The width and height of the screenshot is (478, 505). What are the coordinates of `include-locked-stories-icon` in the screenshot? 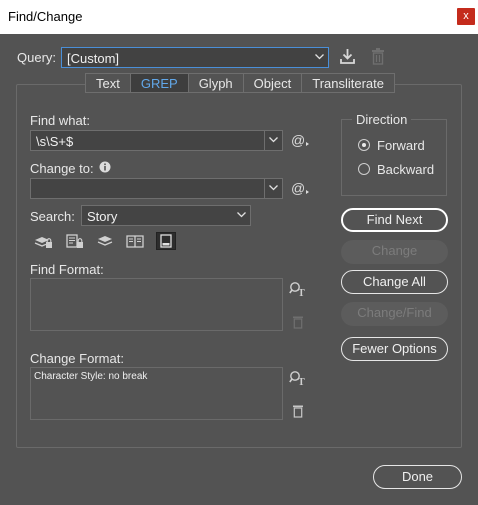 It's located at (75, 241).